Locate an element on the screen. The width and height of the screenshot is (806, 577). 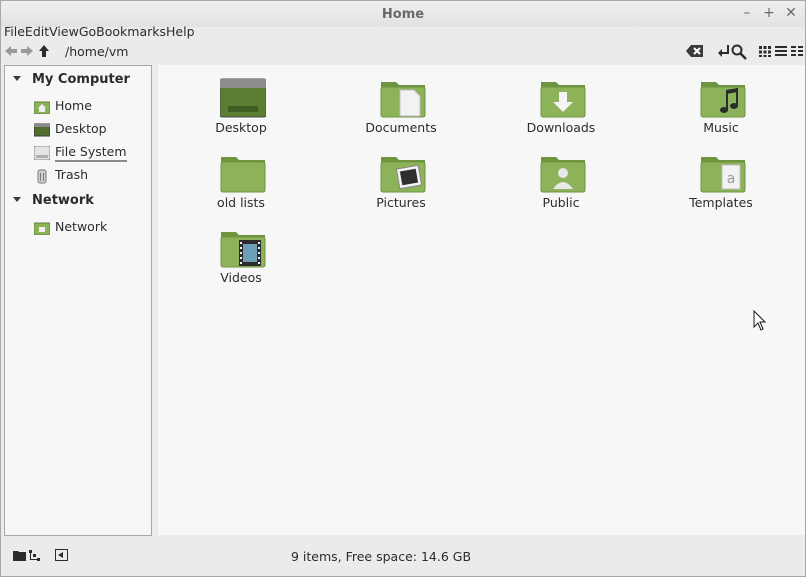
videos-folder-icon is located at coordinates (243, 250).